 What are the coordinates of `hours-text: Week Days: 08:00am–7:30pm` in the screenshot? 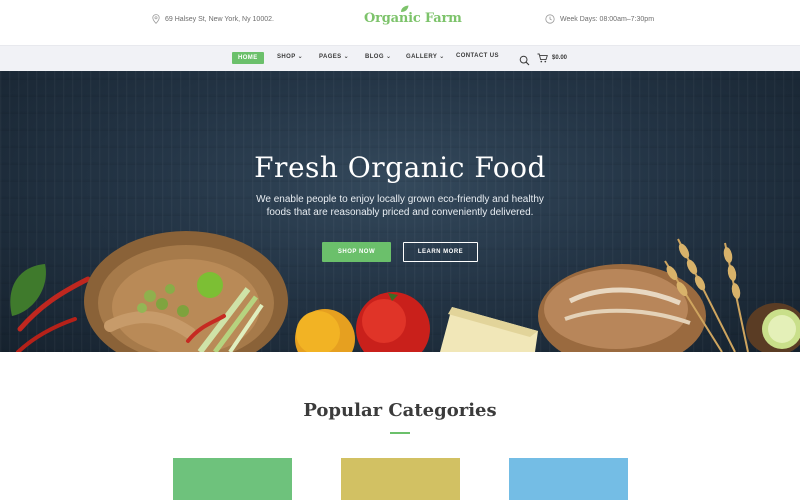 It's located at (607, 19).